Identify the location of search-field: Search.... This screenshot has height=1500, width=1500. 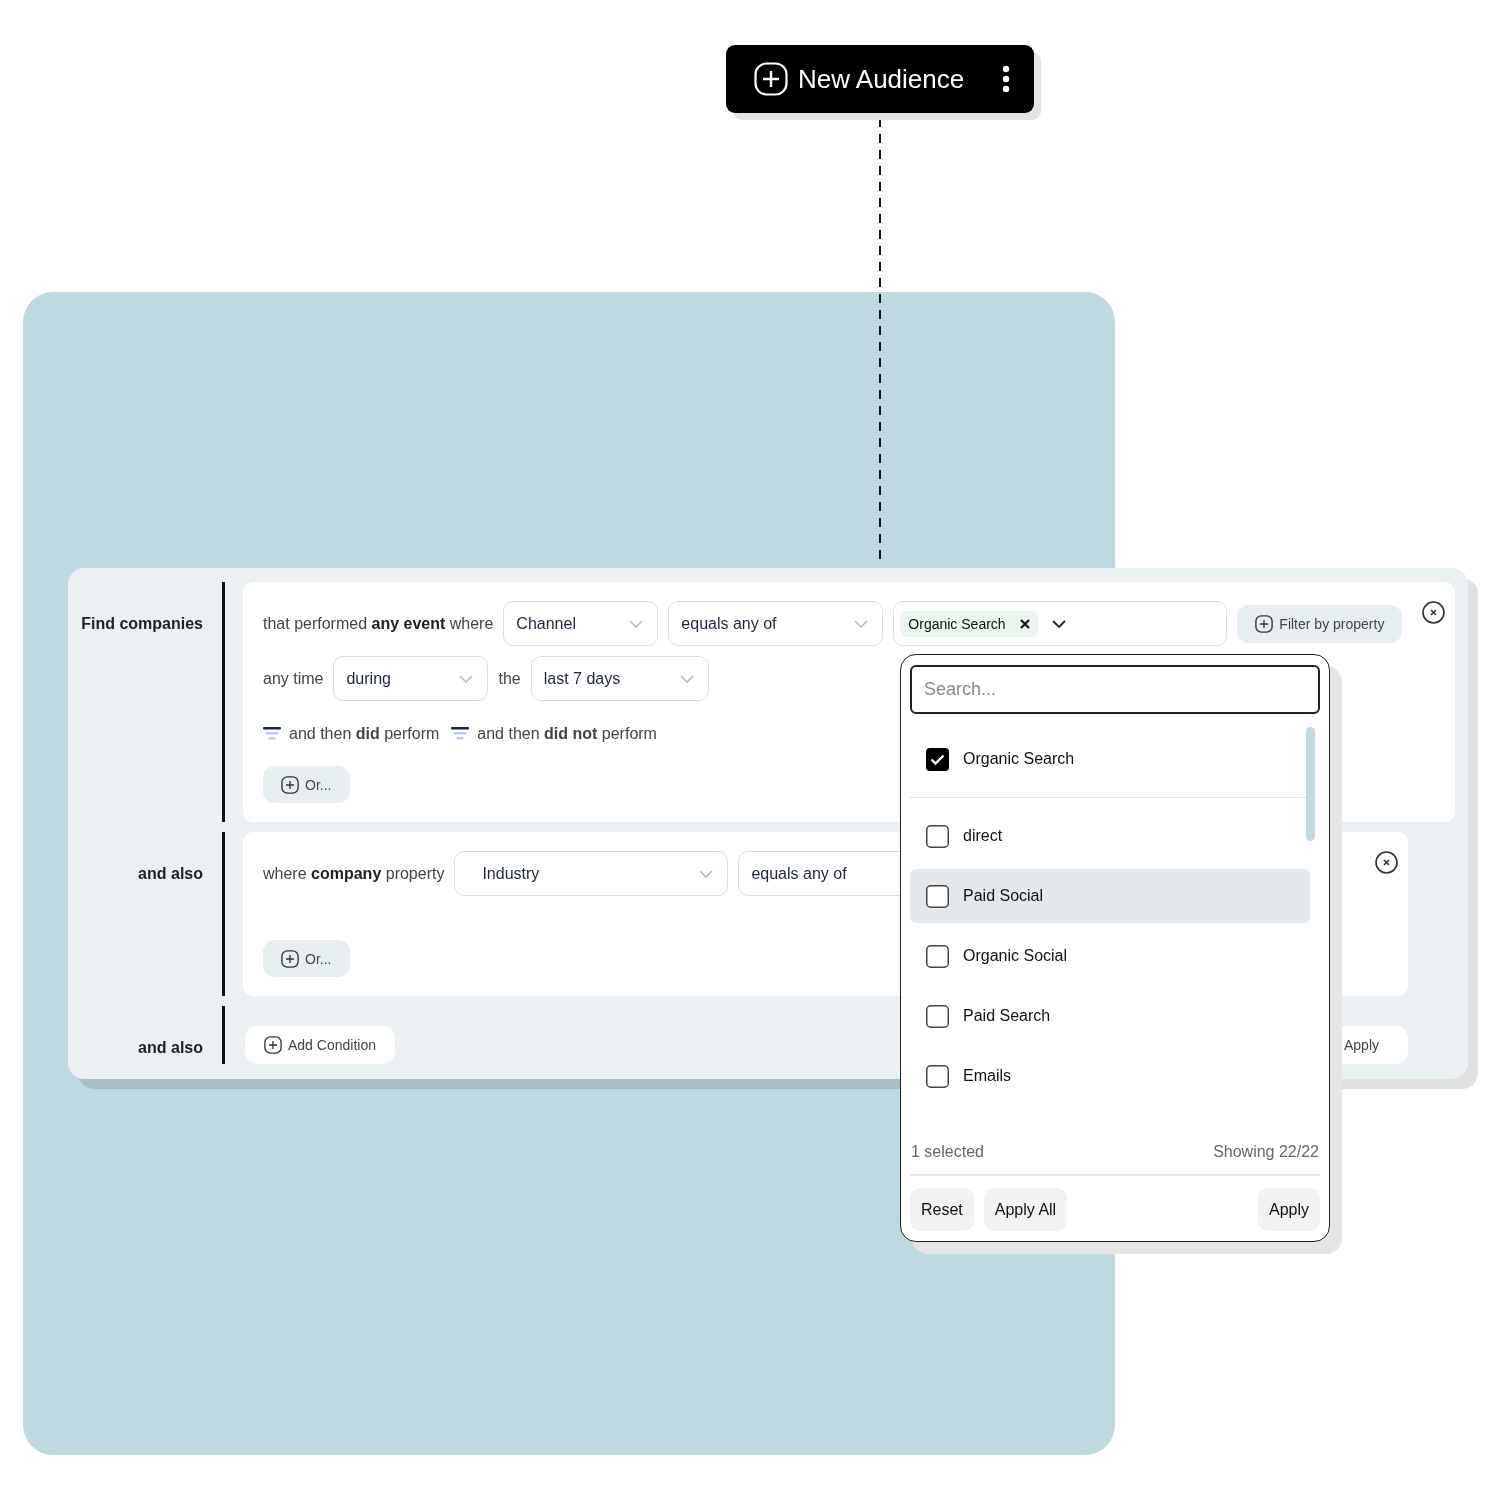
(1115, 689).